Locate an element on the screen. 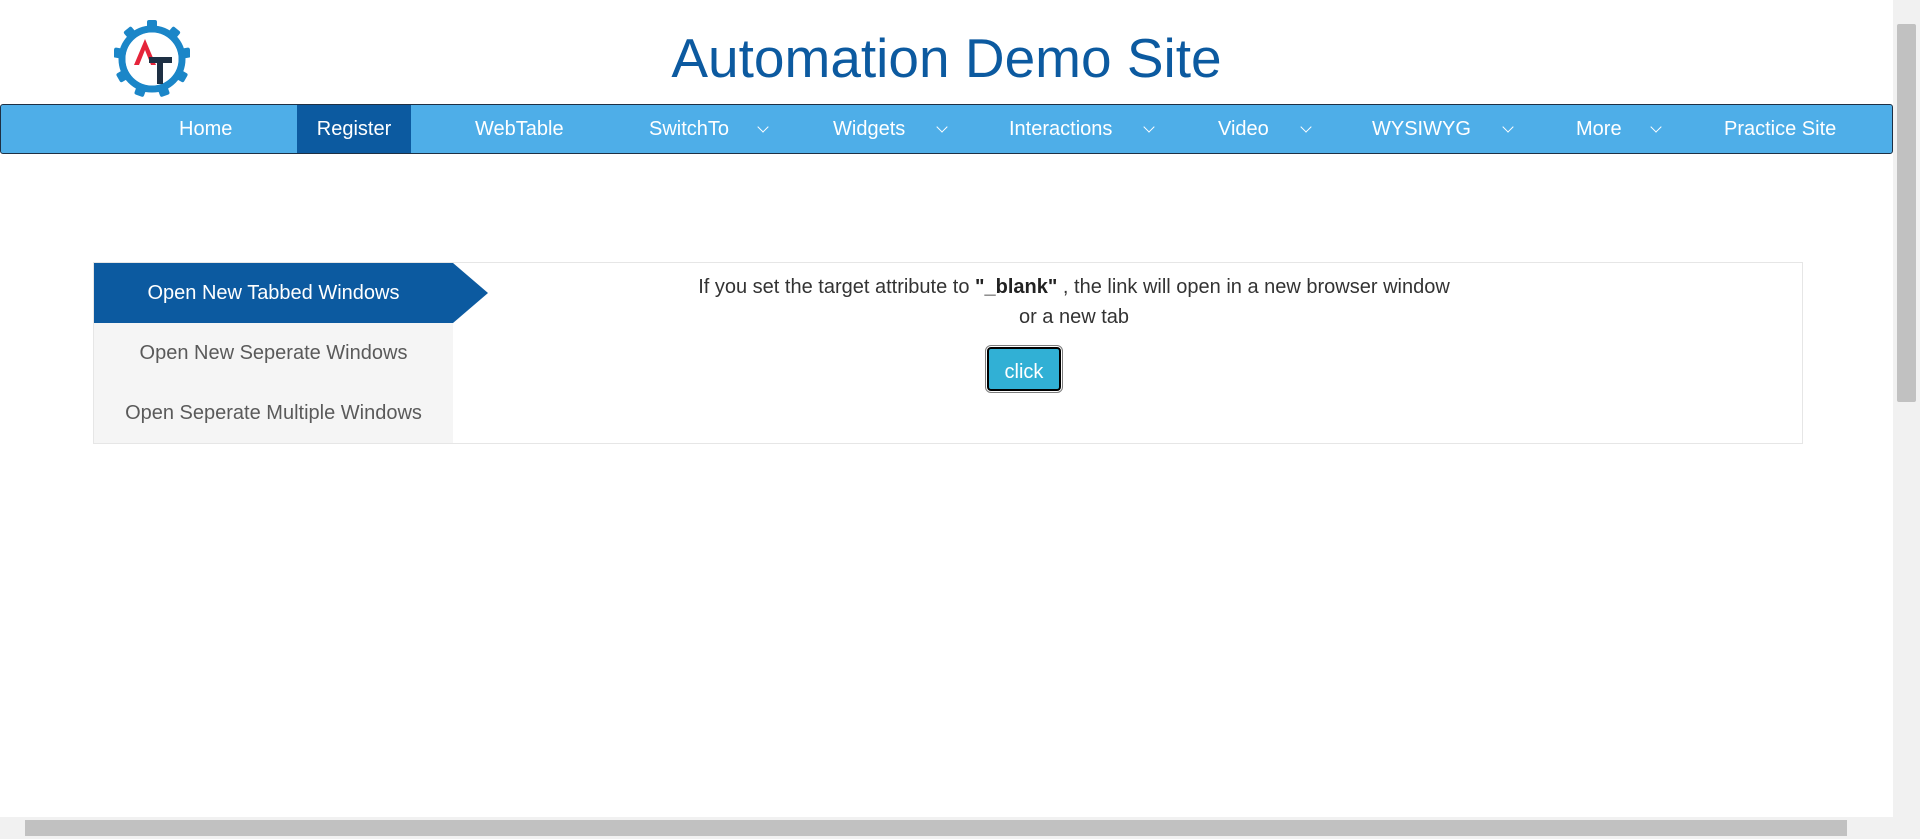 The width and height of the screenshot is (1920, 839). nav-register-label: Register is located at coordinates (354, 129).